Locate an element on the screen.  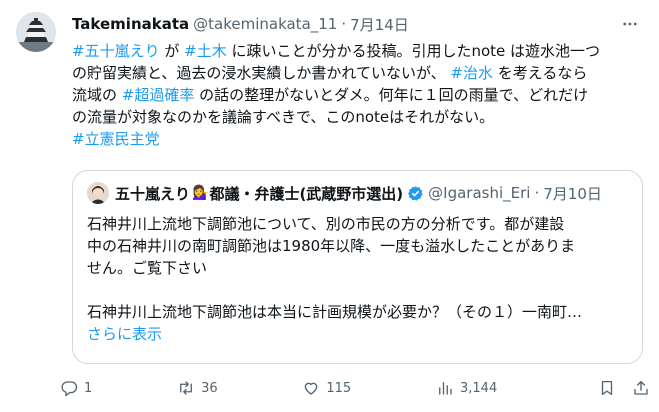
views-button: 3,144 is located at coordinates (466, 388).